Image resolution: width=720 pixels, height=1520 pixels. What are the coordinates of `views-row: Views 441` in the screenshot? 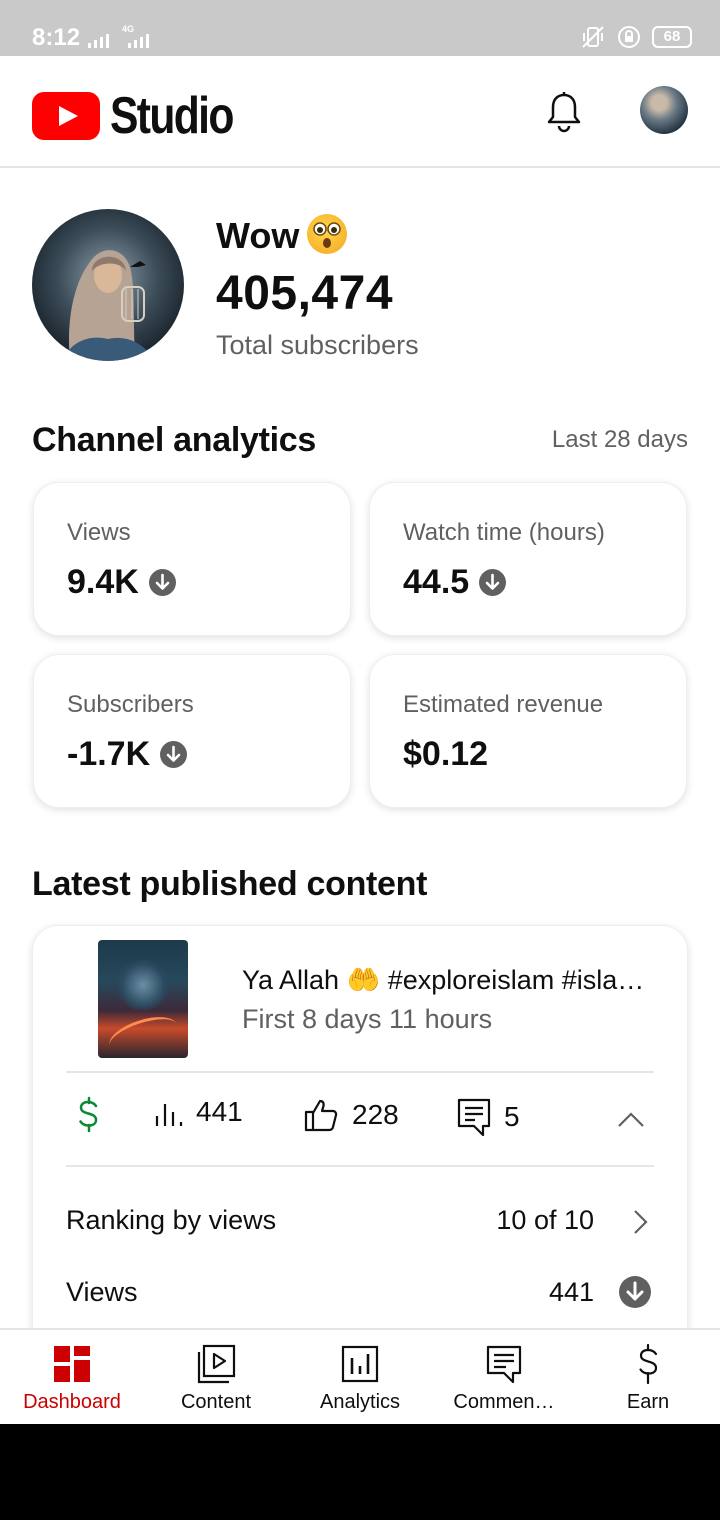 It's located at (360, 1294).